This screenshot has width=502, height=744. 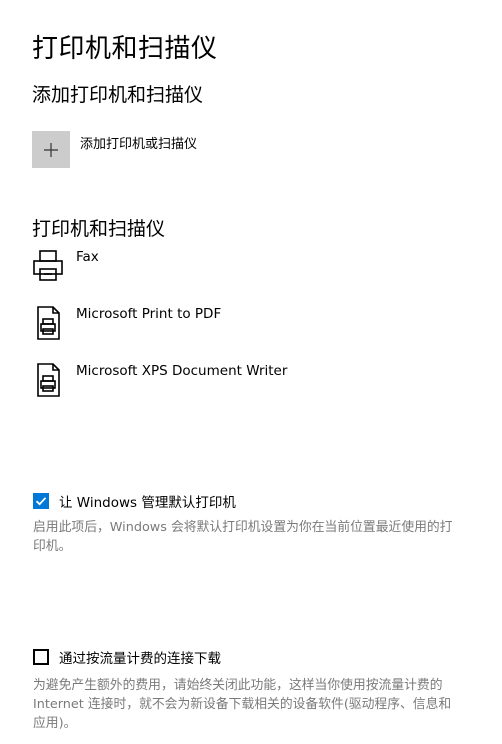 I want to click on default-printer-description: 启用此项后，Windows 会将默认打印机设置为你在当前位置最近使用的打印机。, so click(x=243, y=537).